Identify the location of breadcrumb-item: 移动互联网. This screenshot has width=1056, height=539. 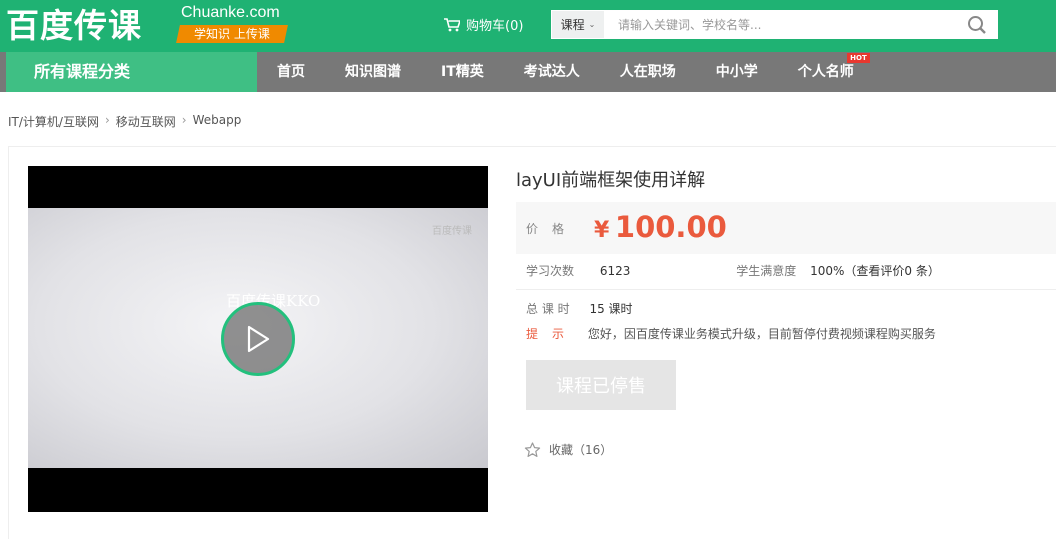
(146, 121).